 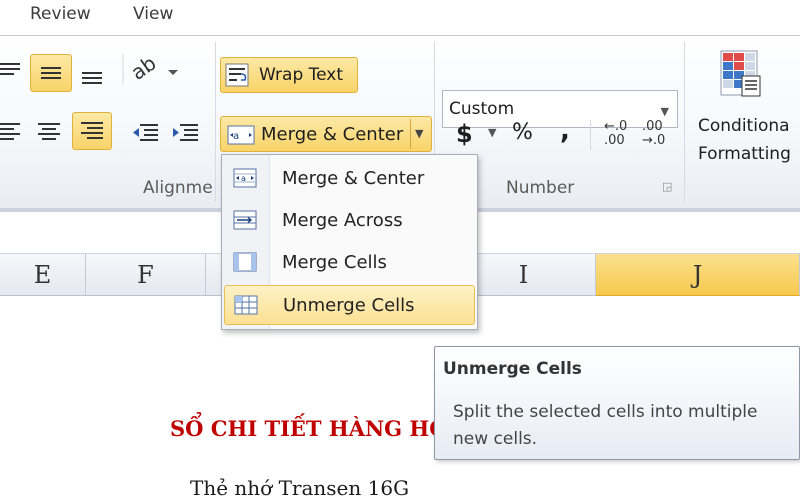 What do you see at coordinates (245, 262) in the screenshot?
I see `merge-cells-icon` at bounding box center [245, 262].